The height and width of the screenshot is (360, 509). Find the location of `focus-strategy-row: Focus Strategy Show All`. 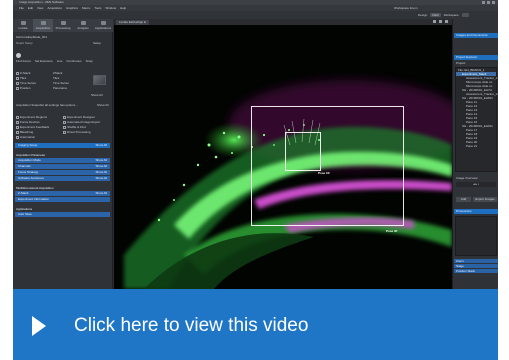

focus-strategy-row: Focus Strategy Show All is located at coordinates (62, 172).